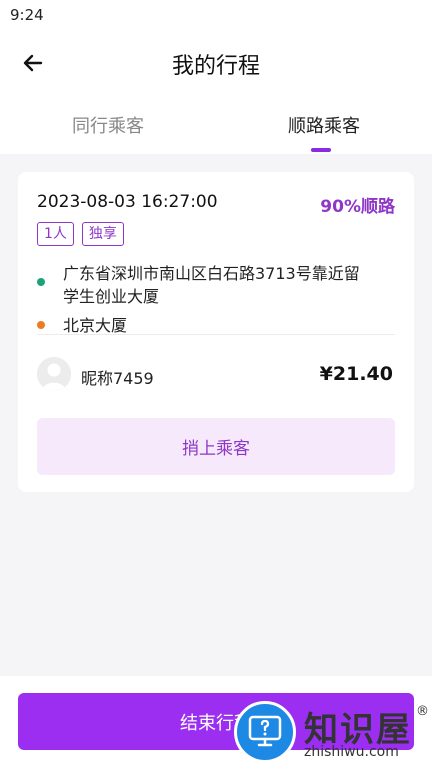 The width and height of the screenshot is (432, 768). Describe the element at coordinates (55, 234) in the screenshot. I see `passenger-count-badge: 1人` at that location.